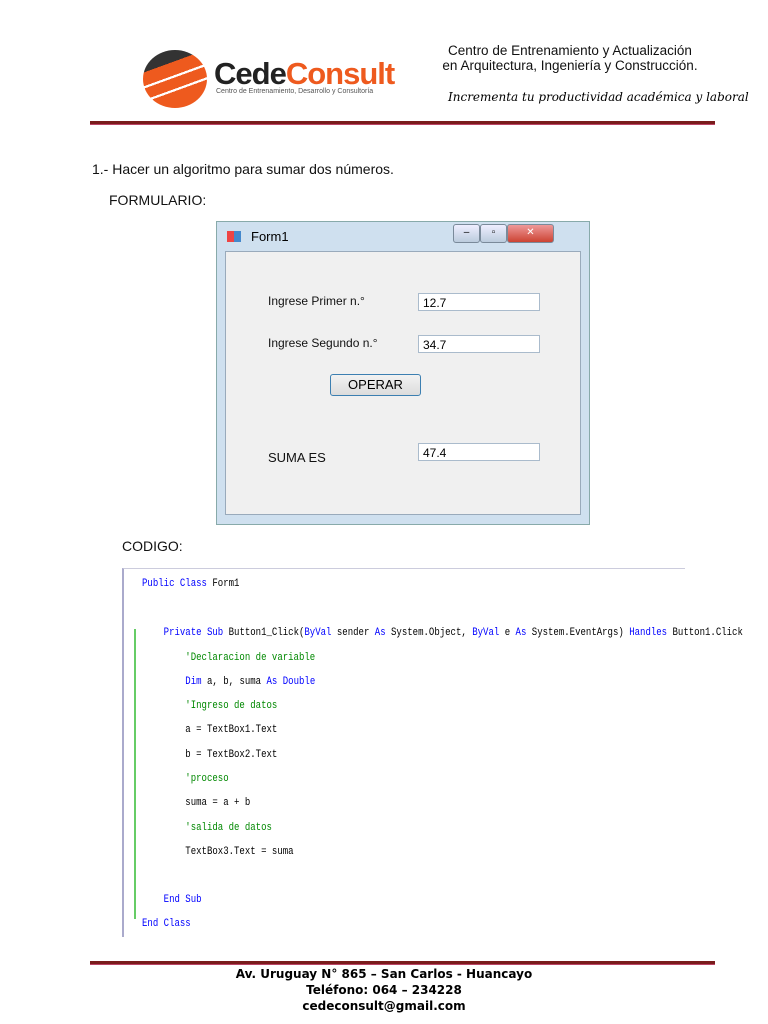 The height and width of the screenshot is (1024, 768). I want to click on code-line: Public Class Form1, so click(190, 584).